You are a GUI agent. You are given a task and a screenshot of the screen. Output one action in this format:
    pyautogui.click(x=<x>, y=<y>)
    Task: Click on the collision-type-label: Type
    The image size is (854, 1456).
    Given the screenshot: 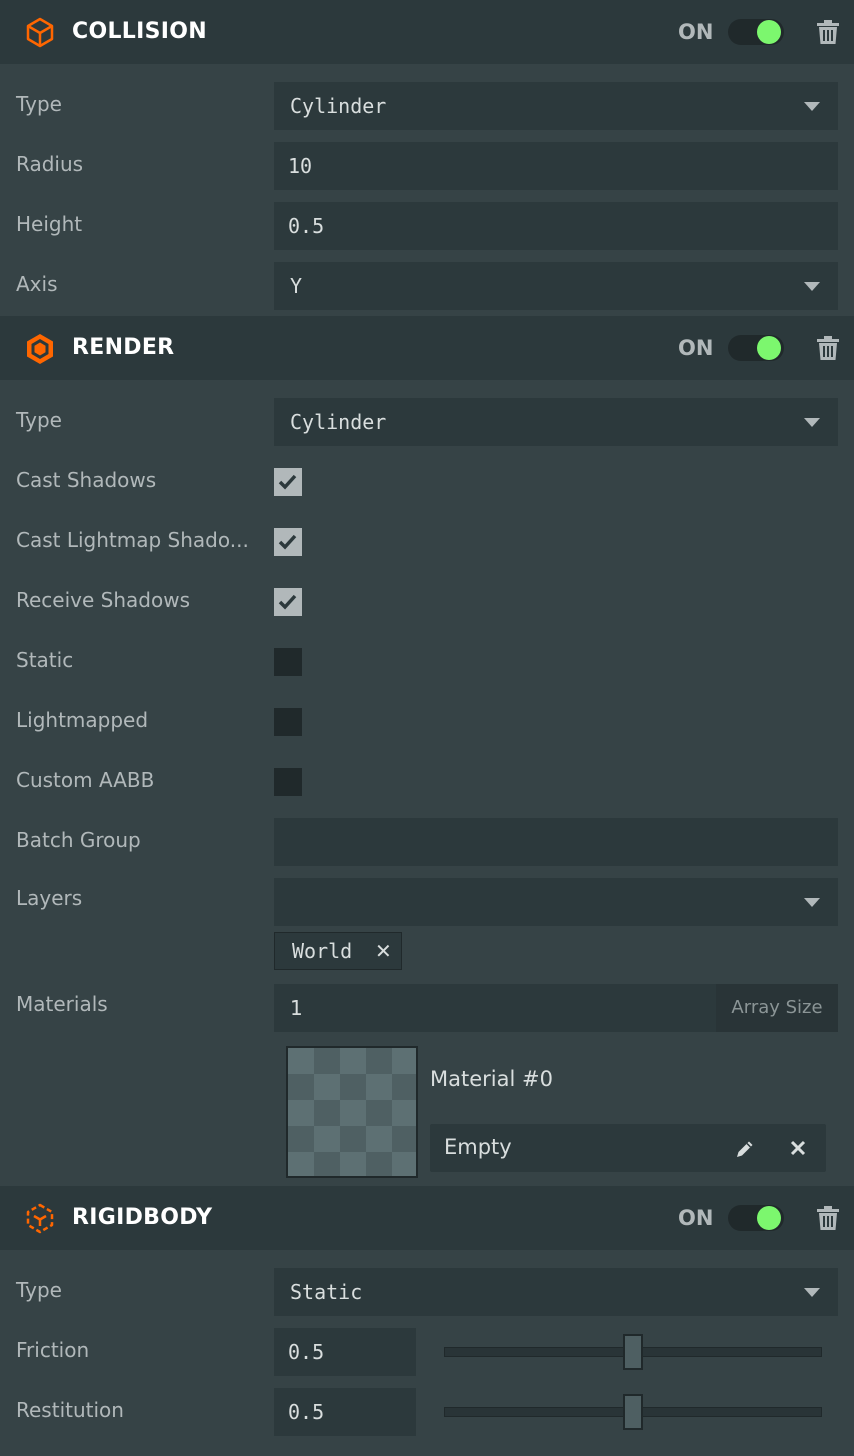 What is the action you would take?
    pyautogui.click(x=39, y=104)
    